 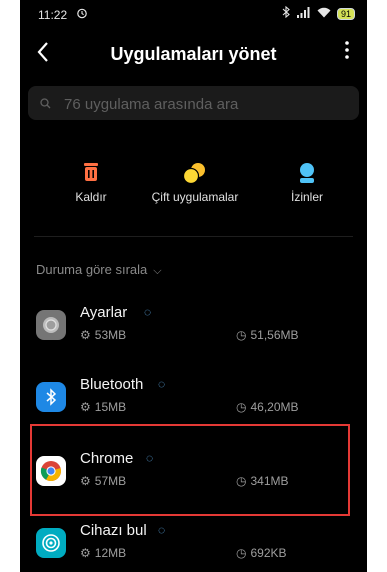 What do you see at coordinates (82, 14) in the screenshot?
I see `alarm-icon` at bounding box center [82, 14].